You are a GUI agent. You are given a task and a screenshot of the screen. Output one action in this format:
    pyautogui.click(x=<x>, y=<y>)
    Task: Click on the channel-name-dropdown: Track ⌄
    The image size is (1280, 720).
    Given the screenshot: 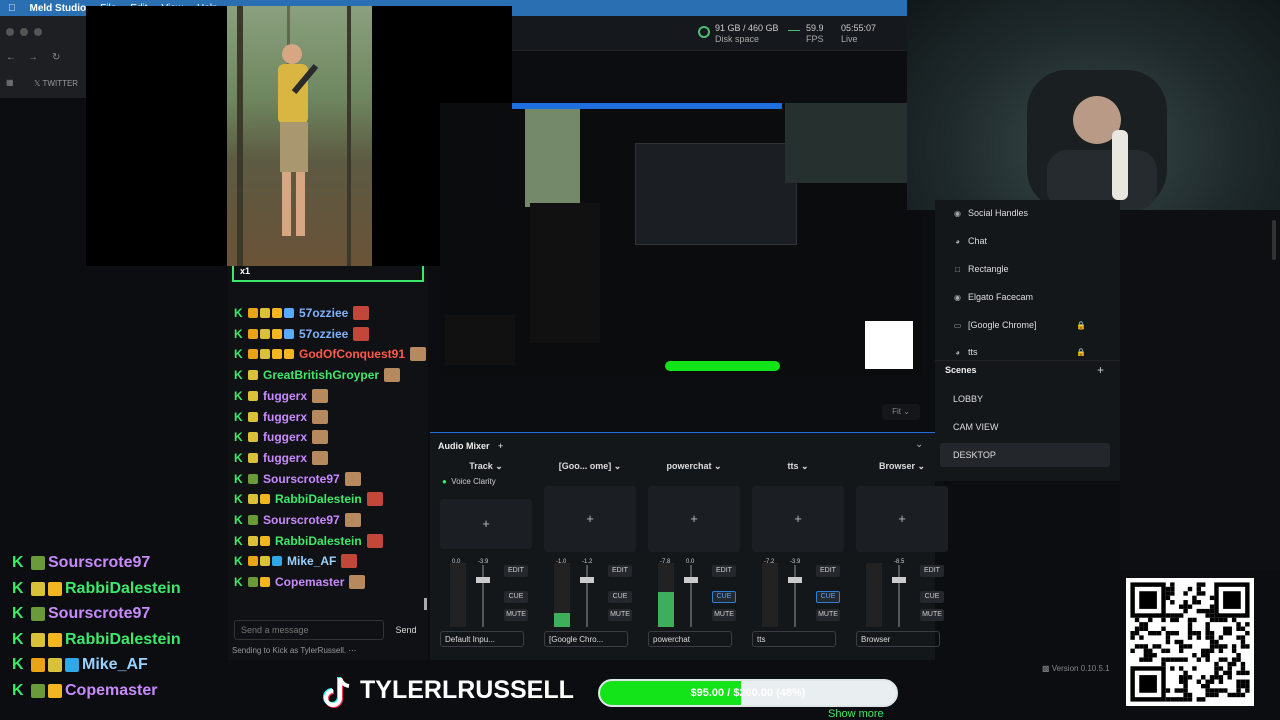 What is the action you would take?
    pyautogui.click(x=486, y=468)
    